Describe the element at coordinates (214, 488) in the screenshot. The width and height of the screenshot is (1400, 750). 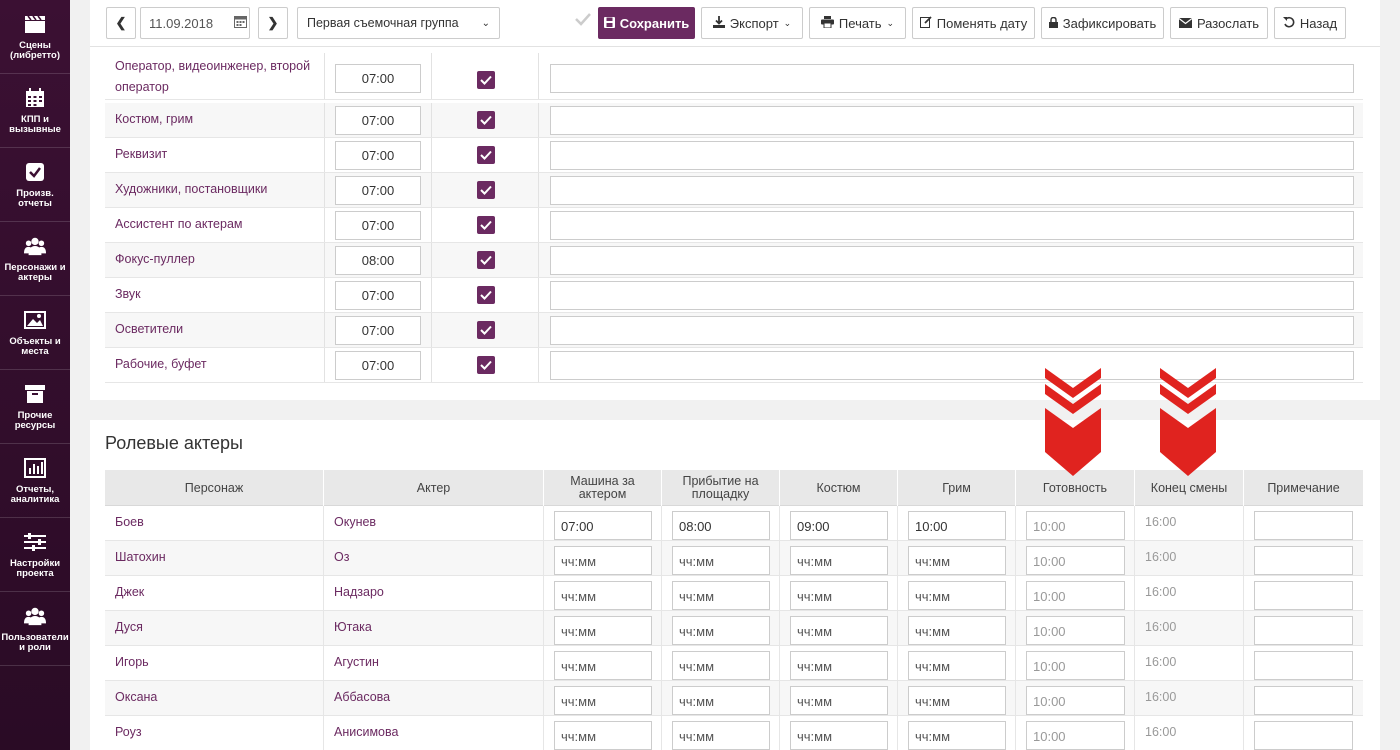
I see `column-header: Персонаж` at that location.